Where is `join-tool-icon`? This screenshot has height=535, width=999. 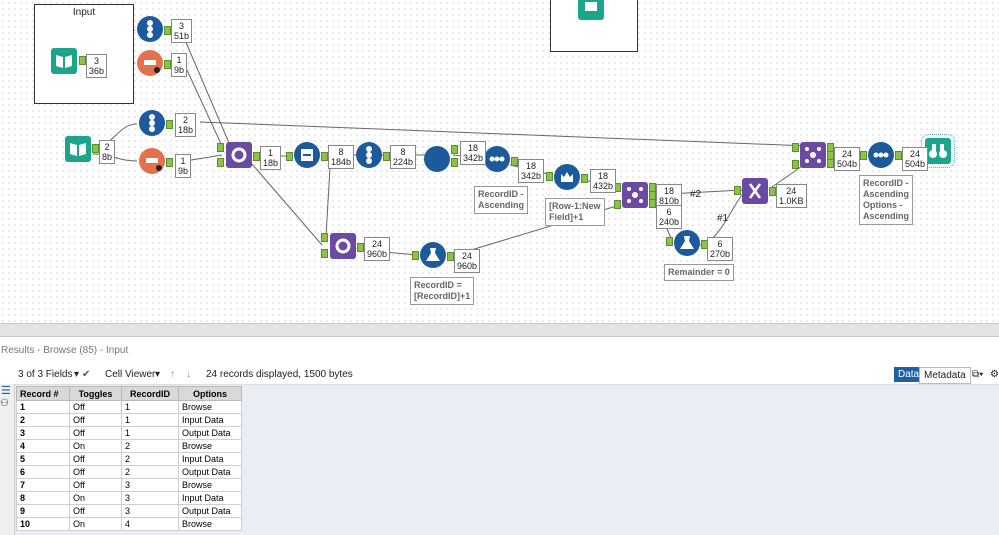 join-tool-icon is located at coordinates (813, 155).